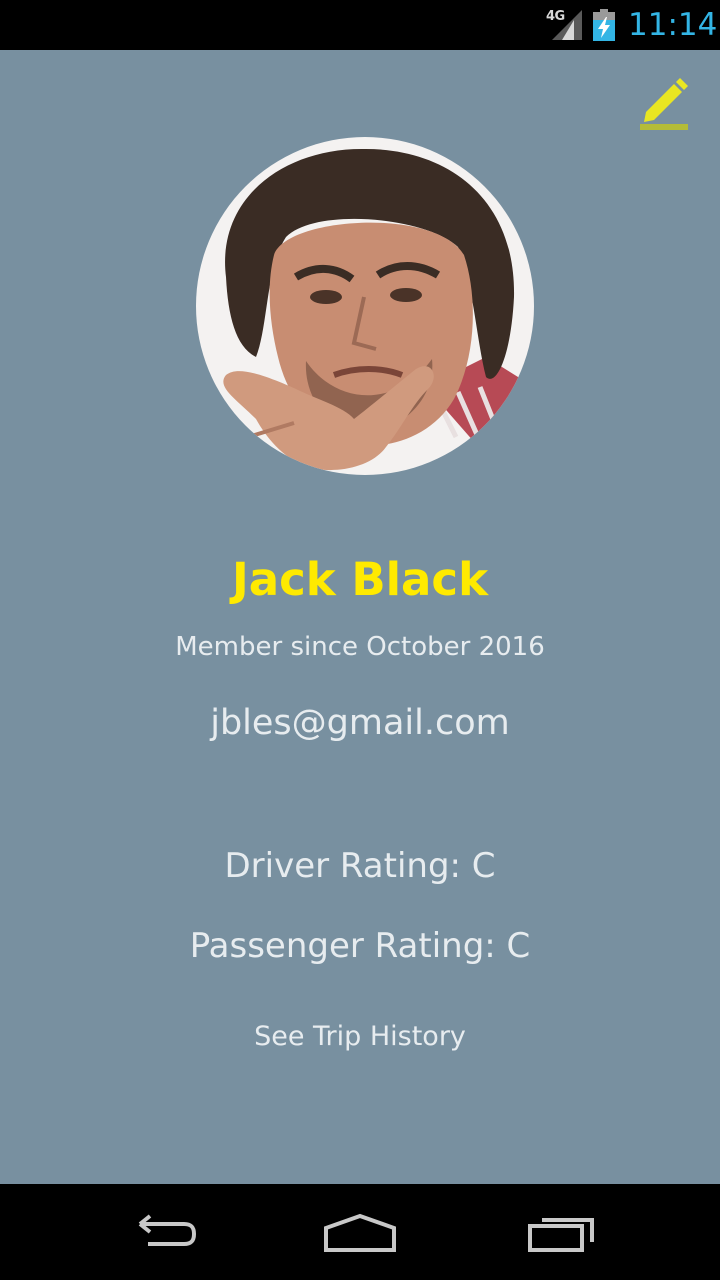  What do you see at coordinates (360, 946) in the screenshot?
I see `passenger-rating: Passenger Rating: C` at bounding box center [360, 946].